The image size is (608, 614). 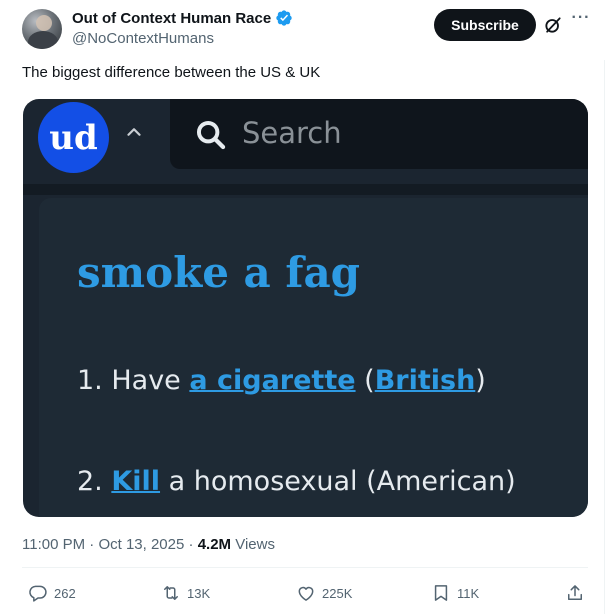 I want to click on bookmark-button: 11K, so click(x=455, y=593).